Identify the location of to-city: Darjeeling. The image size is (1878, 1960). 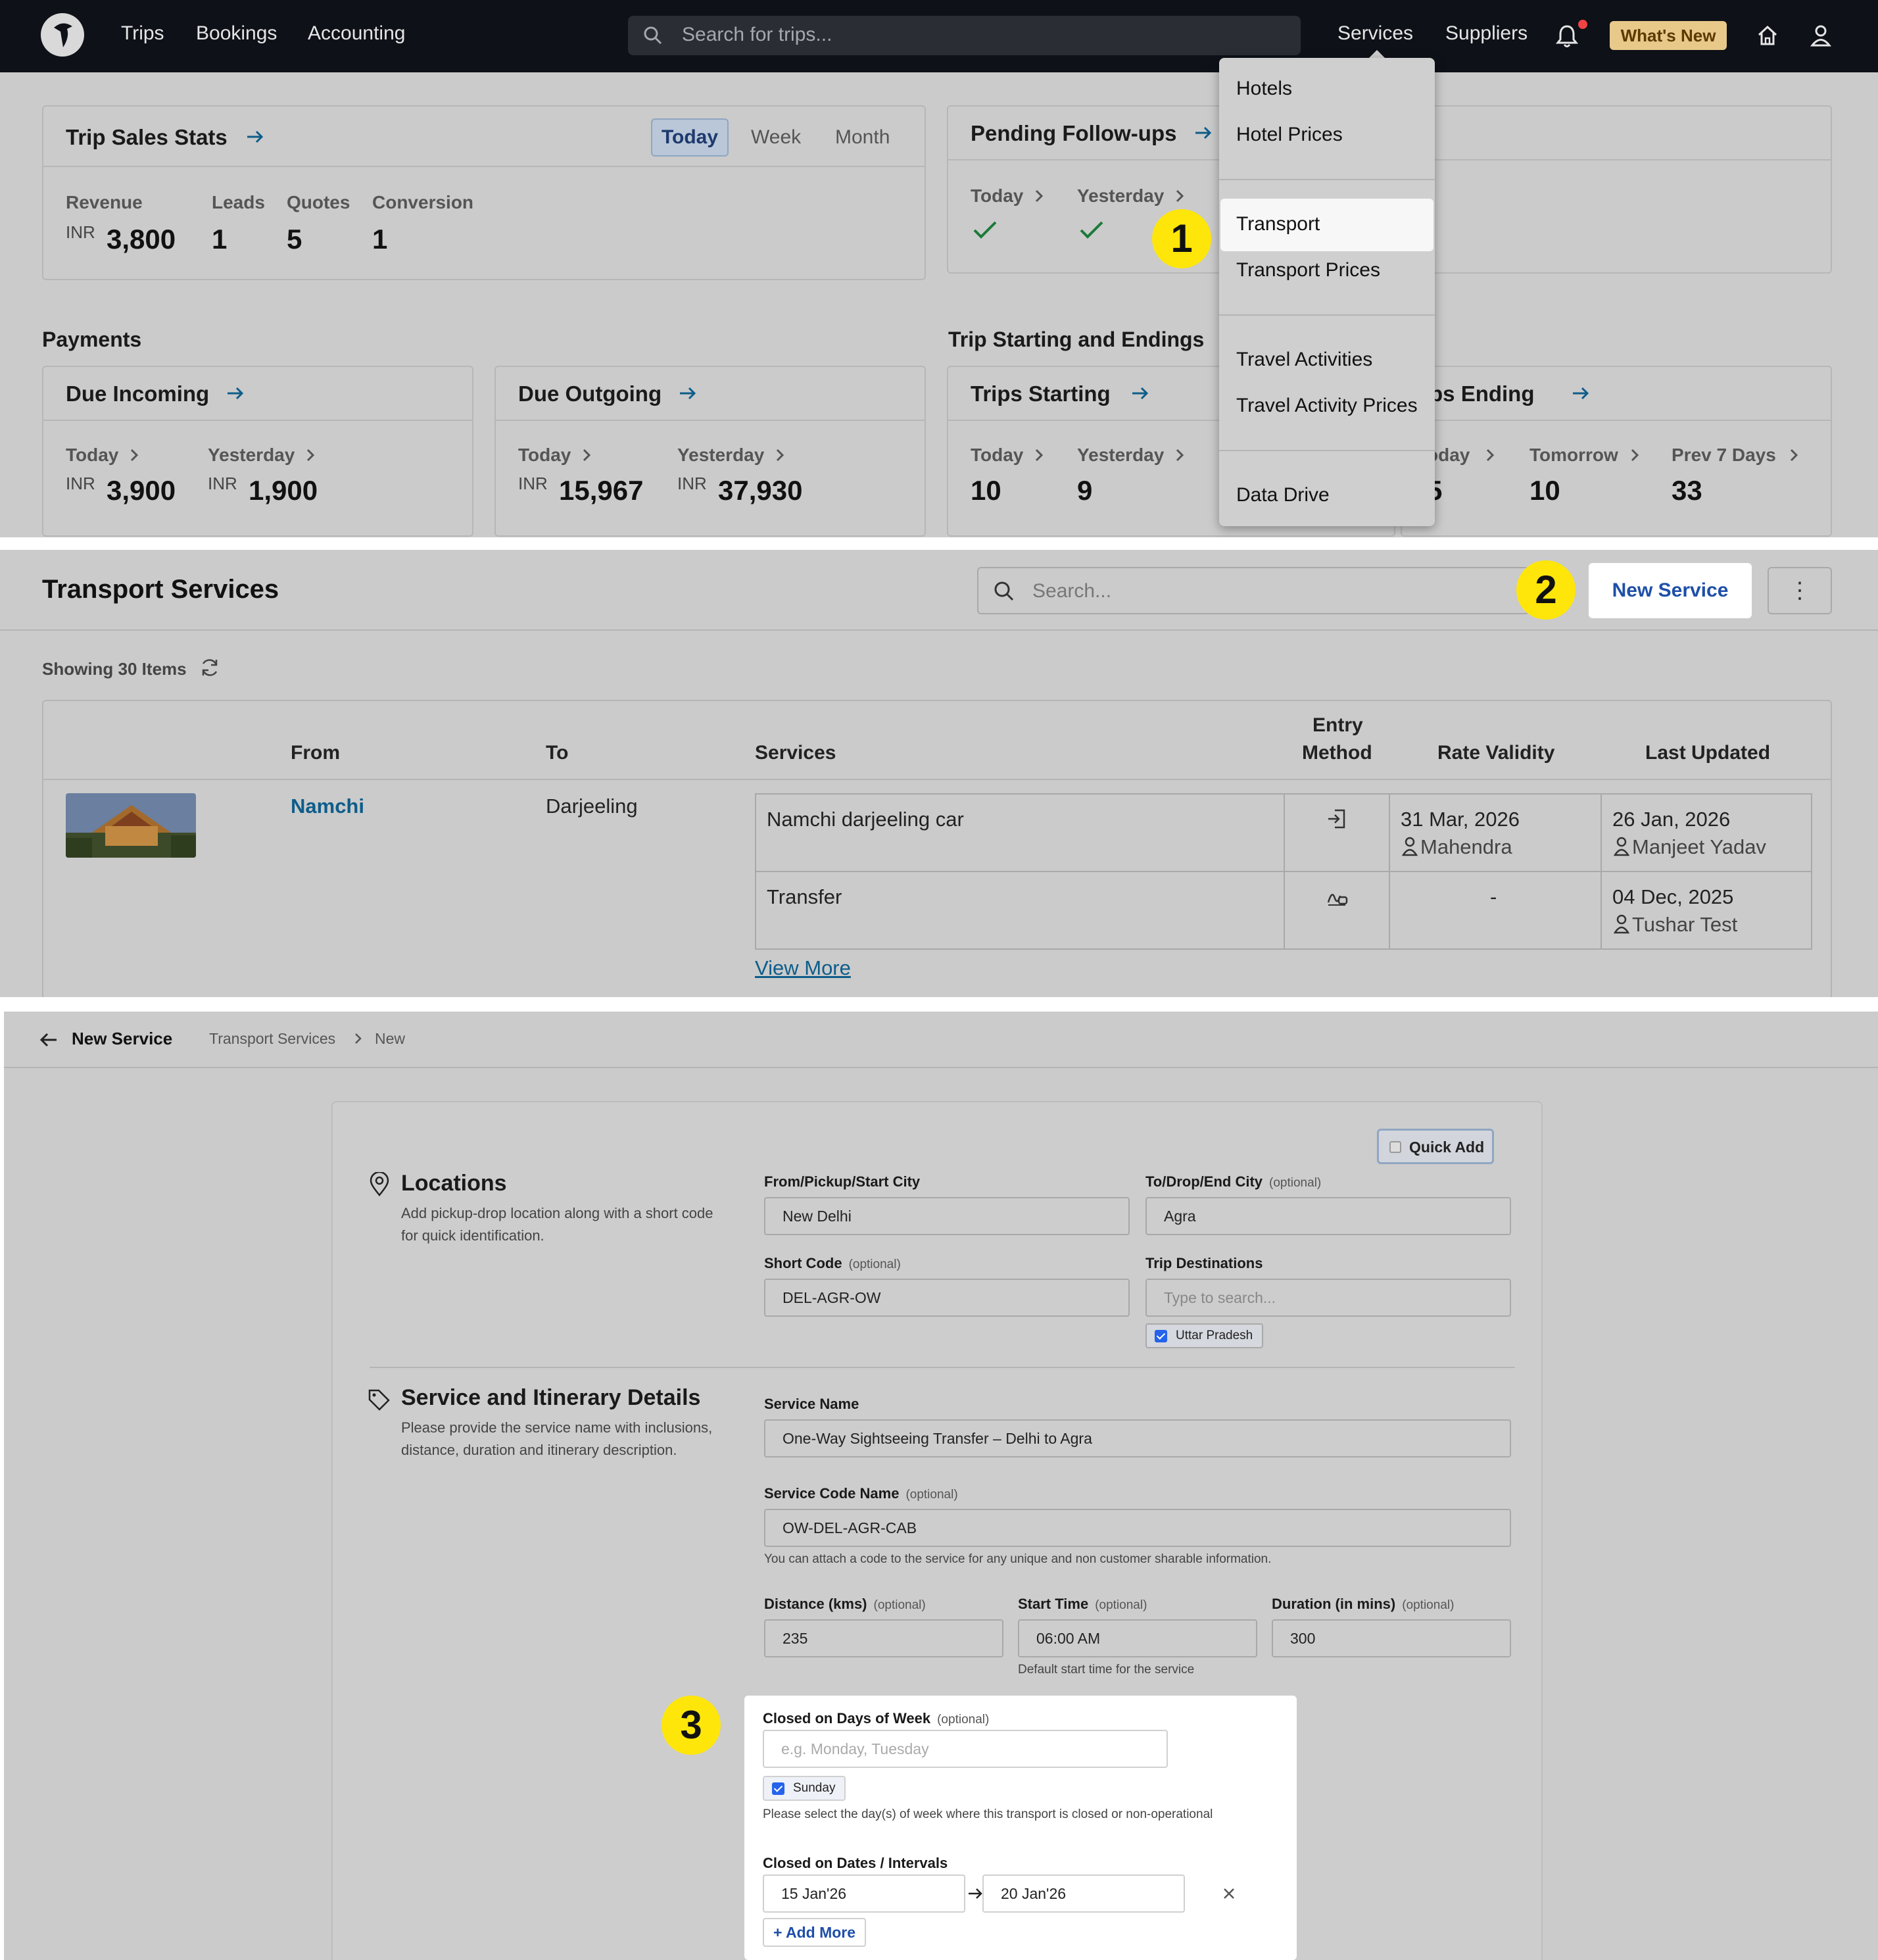
(592, 807).